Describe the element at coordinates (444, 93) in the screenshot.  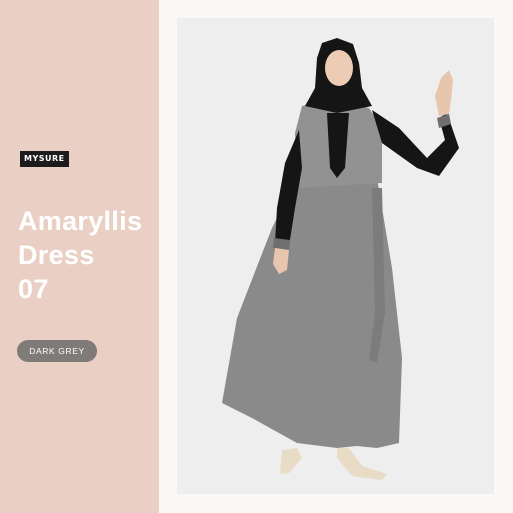
I see `right-hand` at that location.